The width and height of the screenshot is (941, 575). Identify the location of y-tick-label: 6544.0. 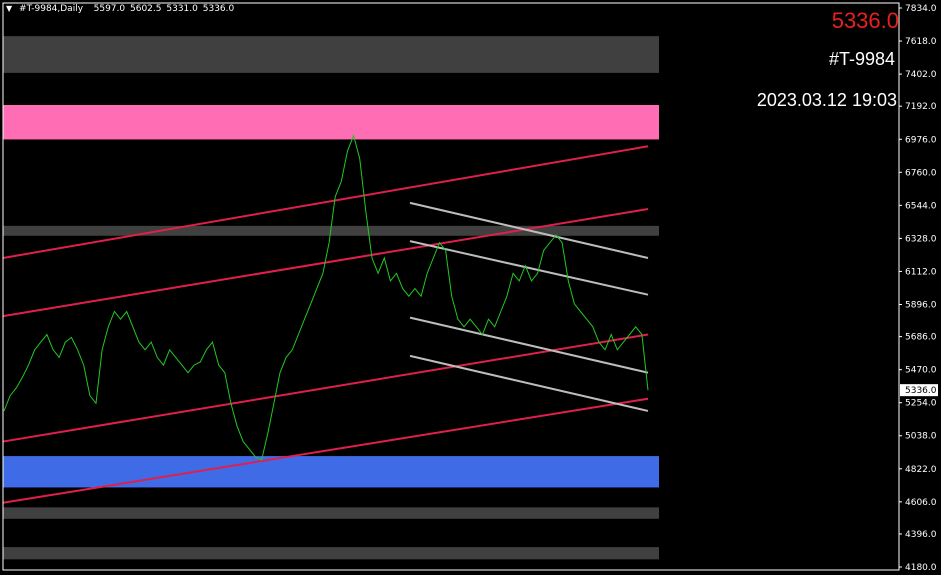
(921, 206).